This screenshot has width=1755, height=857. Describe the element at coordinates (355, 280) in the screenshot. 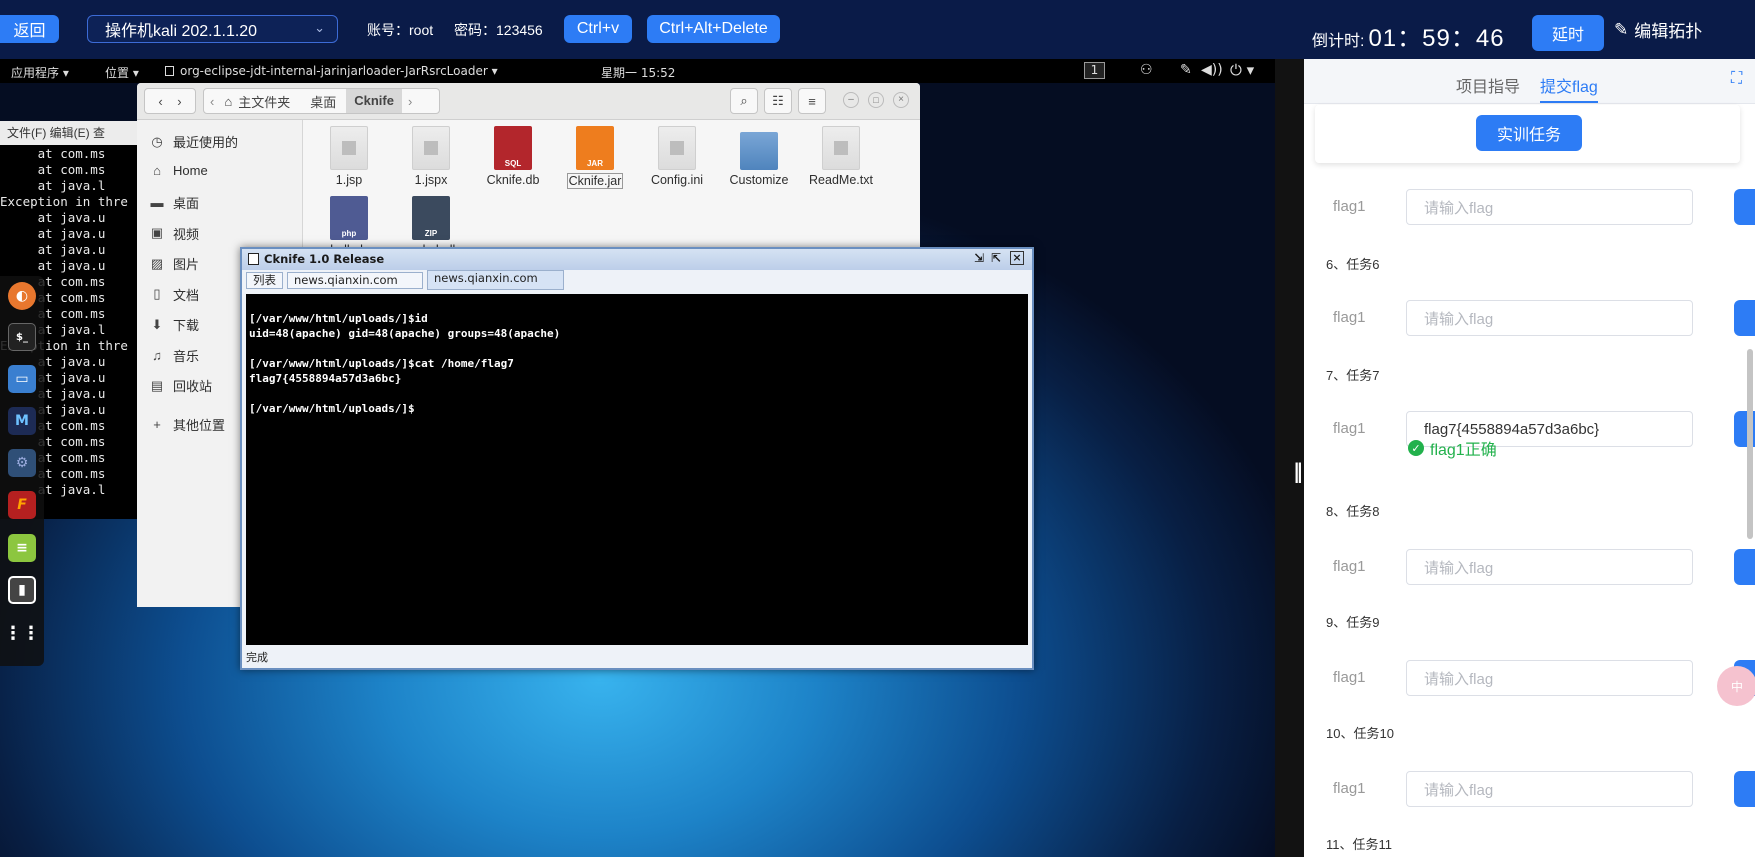

I see `tab-site-1: news.qianxin.com` at that location.